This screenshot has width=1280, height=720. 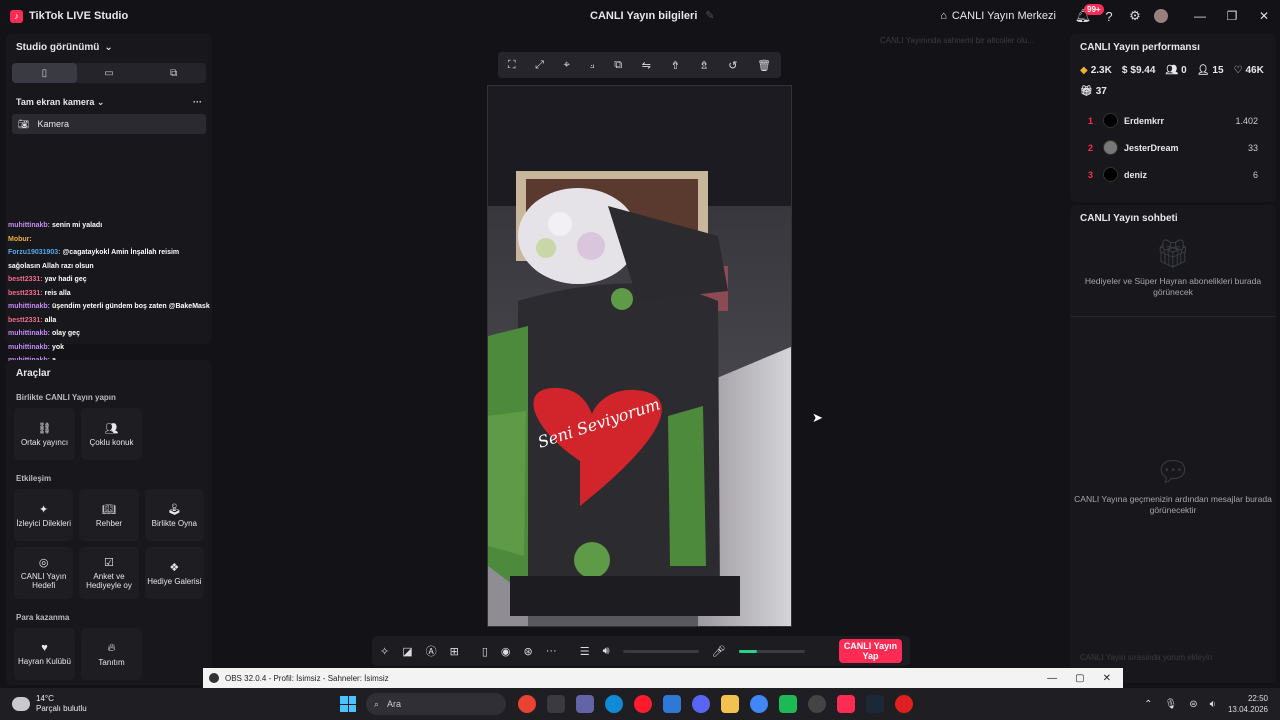 I want to click on expand-icon: ⤢, so click(x=539, y=65).